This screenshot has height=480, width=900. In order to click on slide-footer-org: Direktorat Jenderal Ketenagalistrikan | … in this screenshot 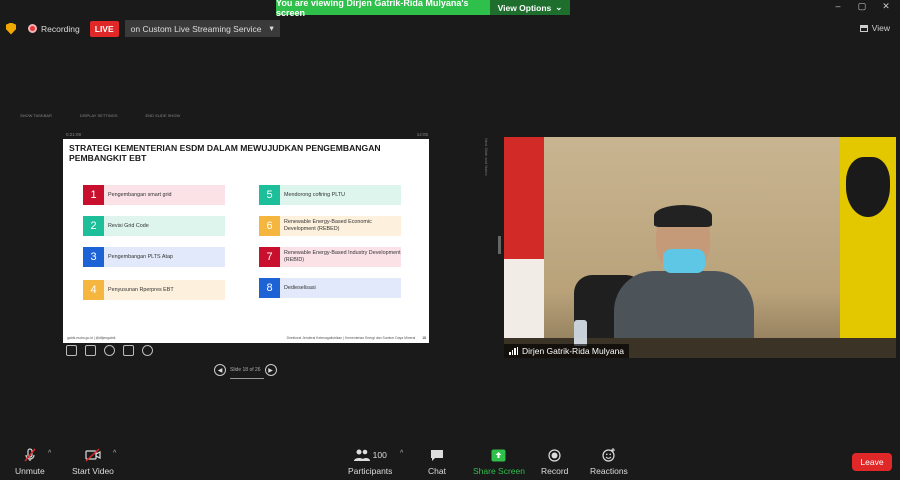, I will do `click(356, 338)`.